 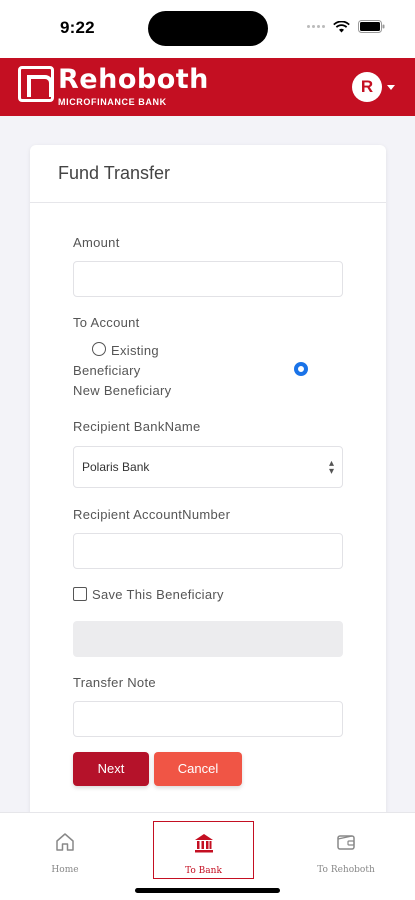 What do you see at coordinates (208, 279) in the screenshot?
I see `amount-input` at bounding box center [208, 279].